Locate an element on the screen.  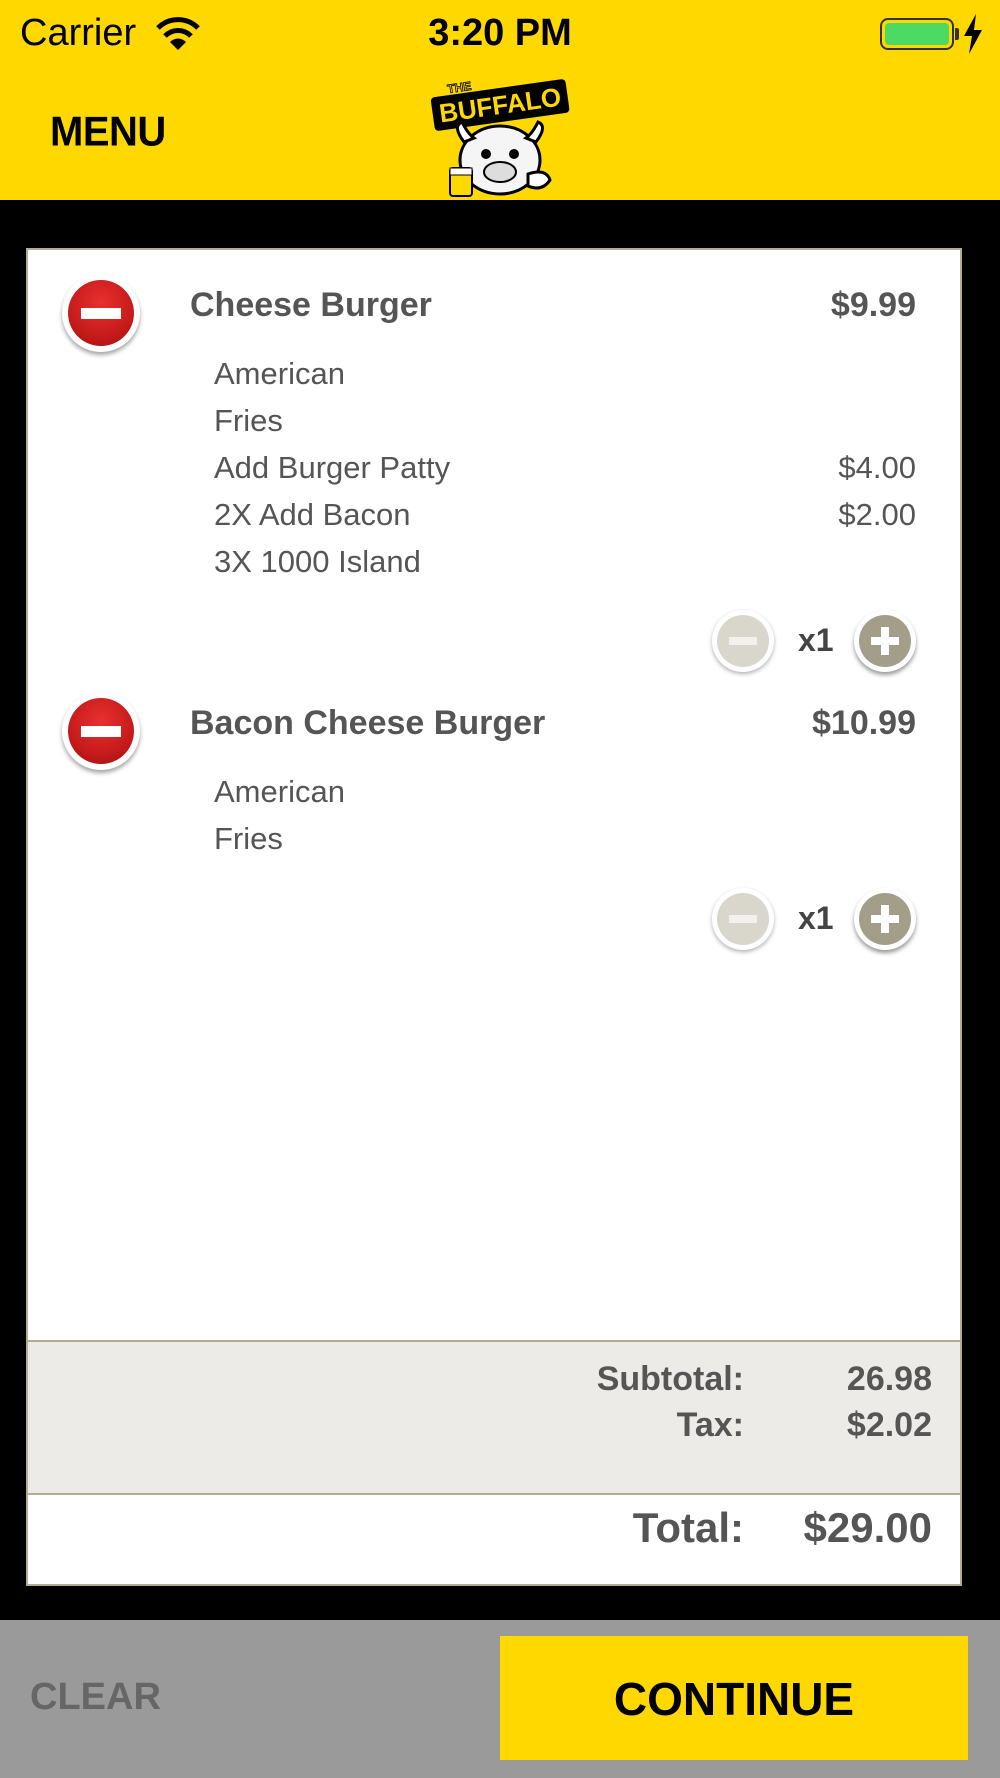
header-bar: Carrier 3:20 PM MENU THE BUFFALO is located at coordinates (500, 100).